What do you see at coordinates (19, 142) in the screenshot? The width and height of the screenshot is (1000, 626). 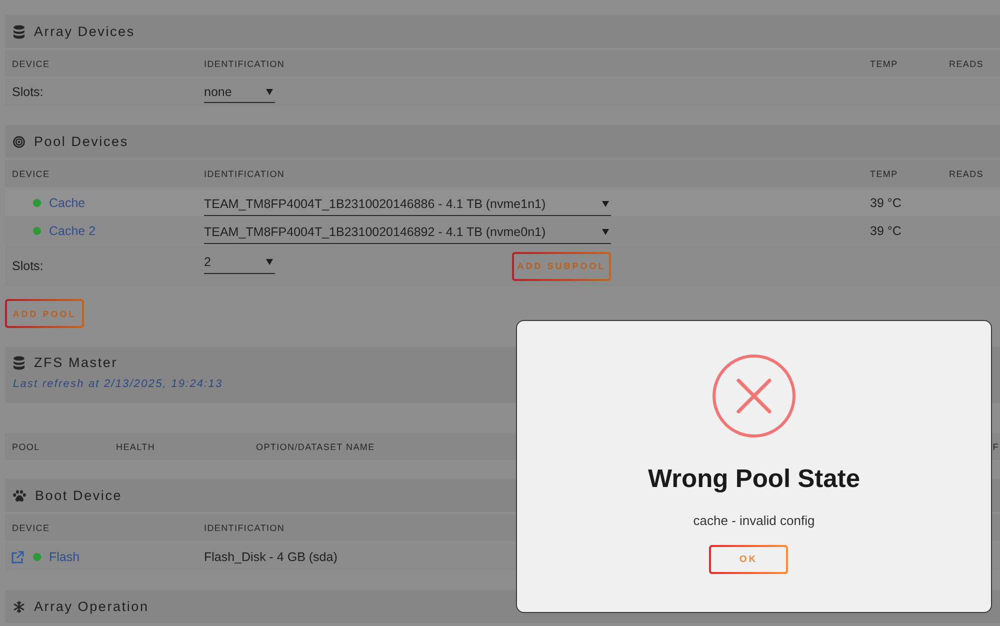 I see `target-icon` at bounding box center [19, 142].